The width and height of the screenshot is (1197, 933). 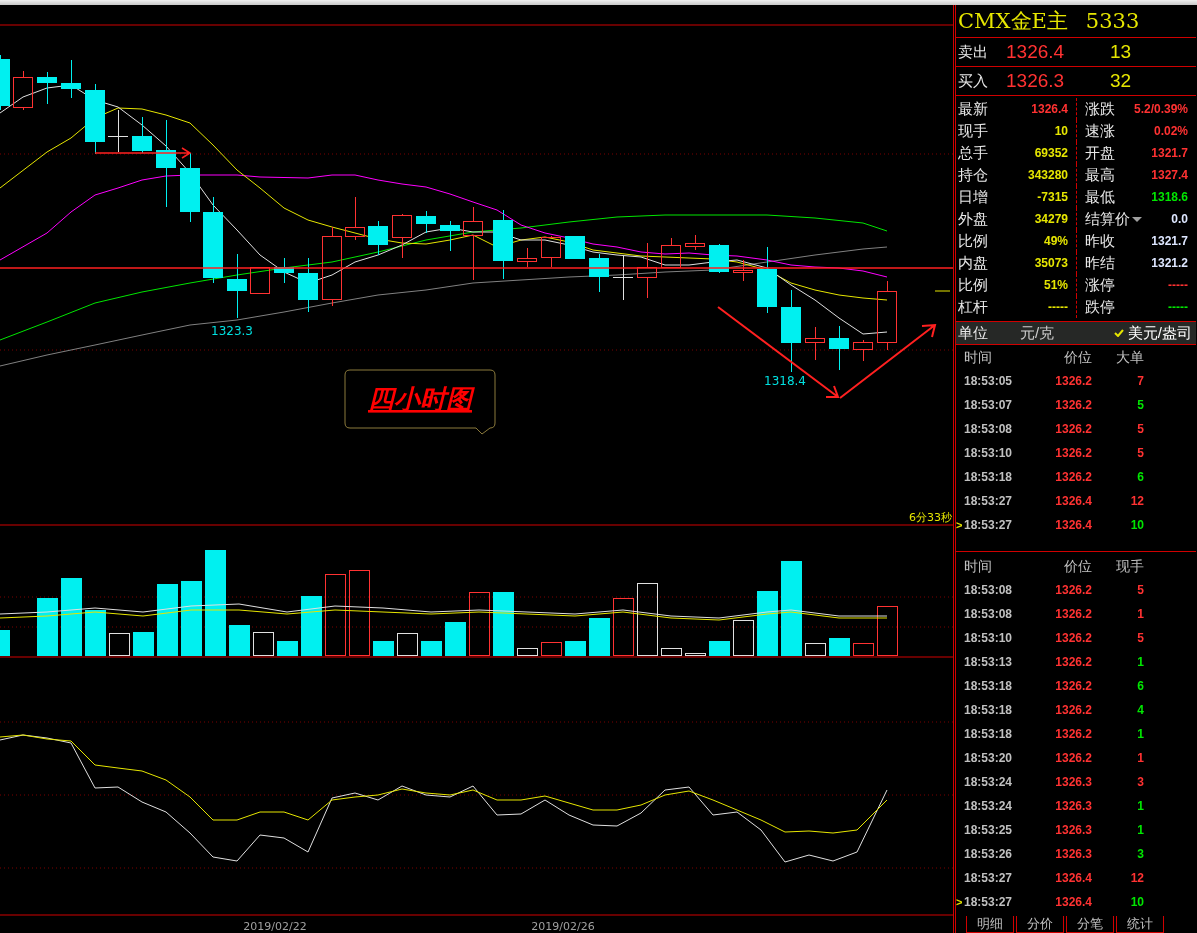 I want to click on column-header: 大单, so click(x=1129, y=358).